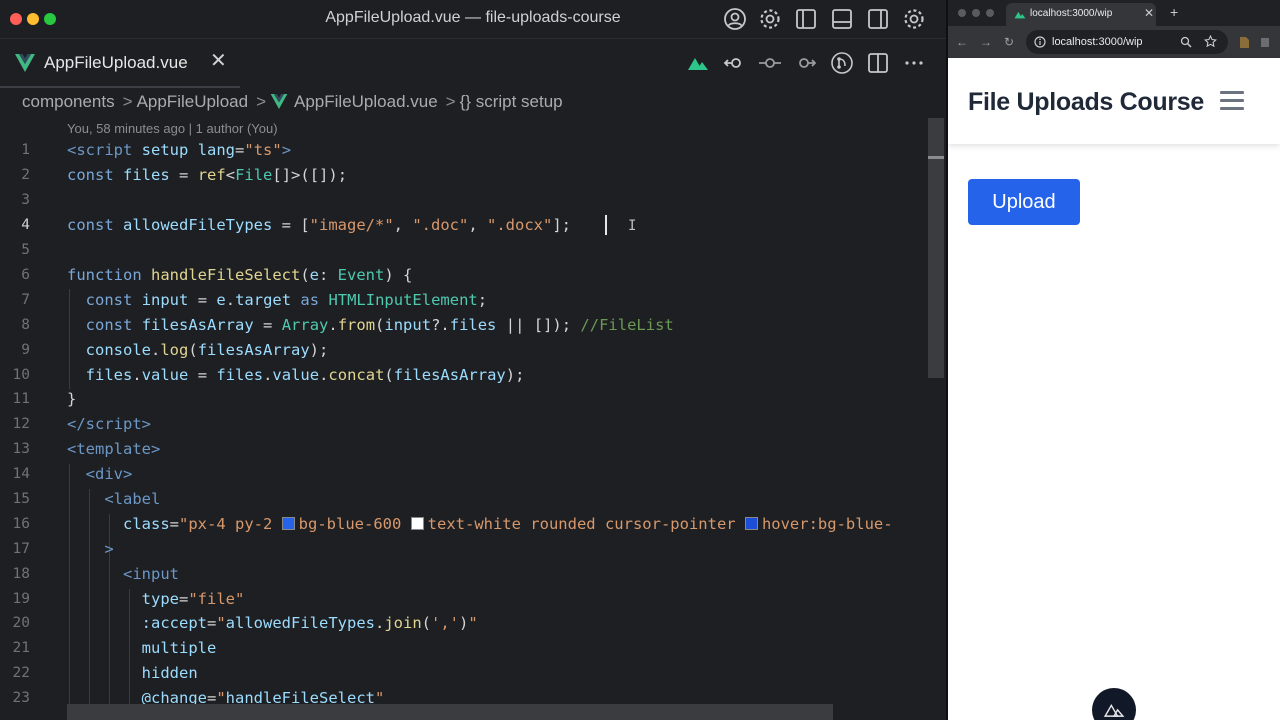  What do you see at coordinates (90, 549) in the screenshot?
I see `code-line: >` at bounding box center [90, 549].